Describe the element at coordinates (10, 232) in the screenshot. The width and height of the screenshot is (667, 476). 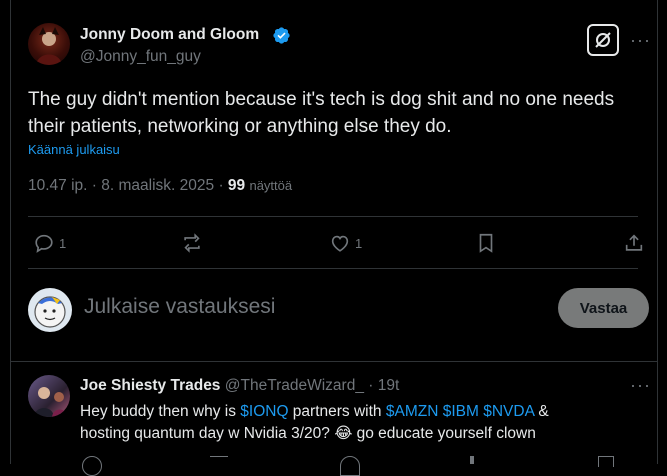
I see `column-border-left` at that location.